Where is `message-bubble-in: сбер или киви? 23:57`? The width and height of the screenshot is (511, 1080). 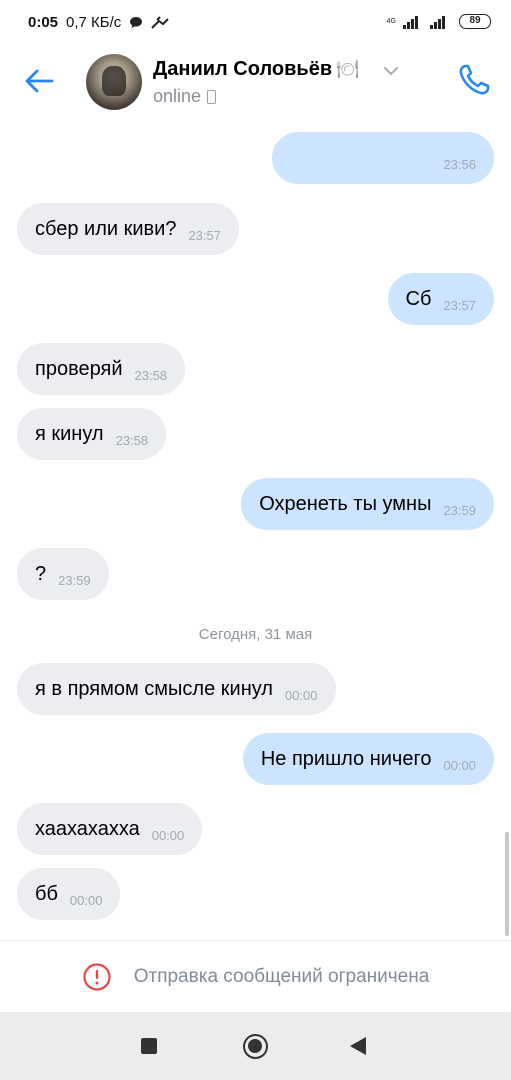 message-bubble-in: сбер или киви? 23:57 is located at coordinates (128, 229).